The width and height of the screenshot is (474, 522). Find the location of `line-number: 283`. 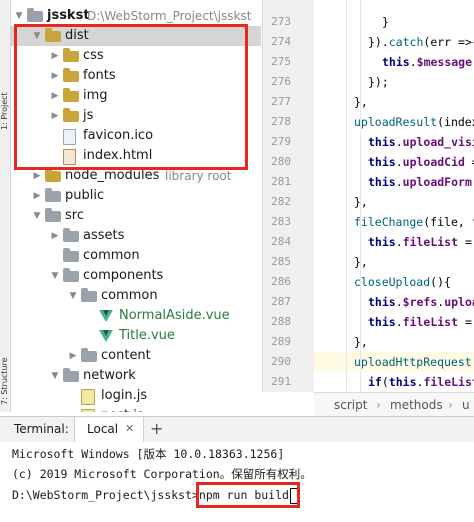

line-number: 283 is located at coordinates (281, 221).